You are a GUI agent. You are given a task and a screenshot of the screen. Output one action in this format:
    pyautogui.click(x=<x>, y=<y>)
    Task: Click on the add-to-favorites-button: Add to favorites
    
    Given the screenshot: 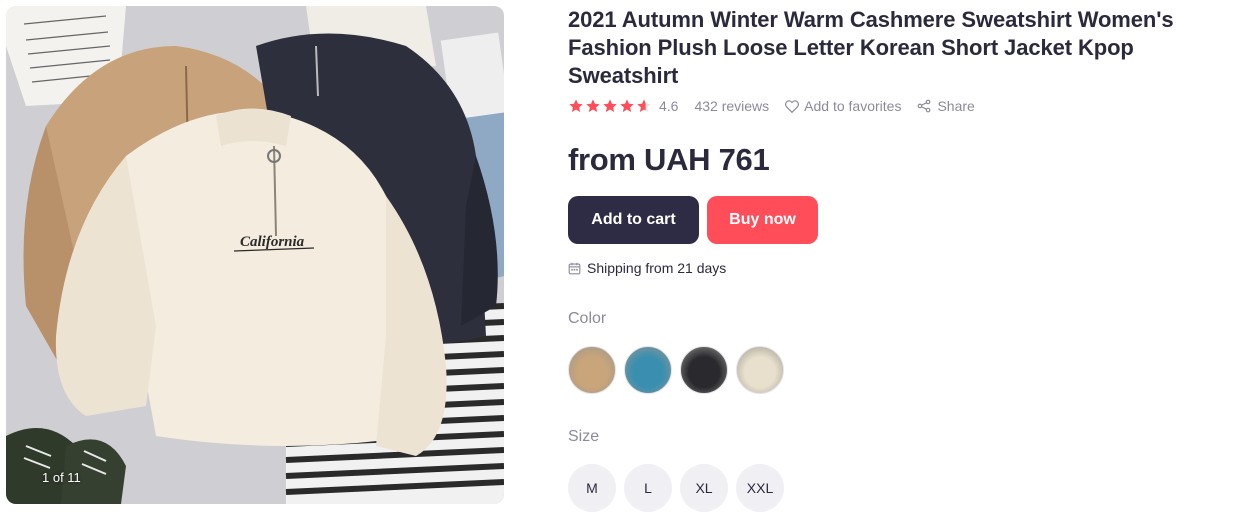 What is the action you would take?
    pyautogui.click(x=843, y=106)
    